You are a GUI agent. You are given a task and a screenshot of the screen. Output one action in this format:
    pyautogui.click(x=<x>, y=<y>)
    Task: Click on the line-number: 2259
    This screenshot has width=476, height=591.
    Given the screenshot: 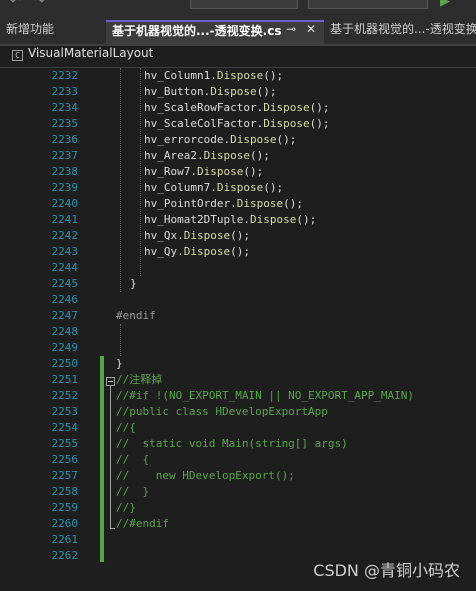 What is the action you would take?
    pyautogui.click(x=65, y=507)
    